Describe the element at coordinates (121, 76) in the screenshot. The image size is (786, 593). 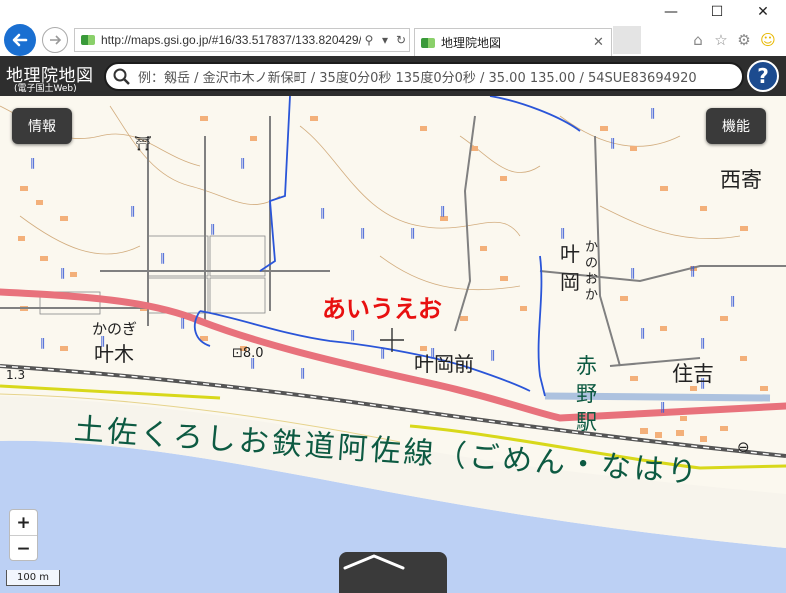
I see `search-magnifier-icon` at that location.